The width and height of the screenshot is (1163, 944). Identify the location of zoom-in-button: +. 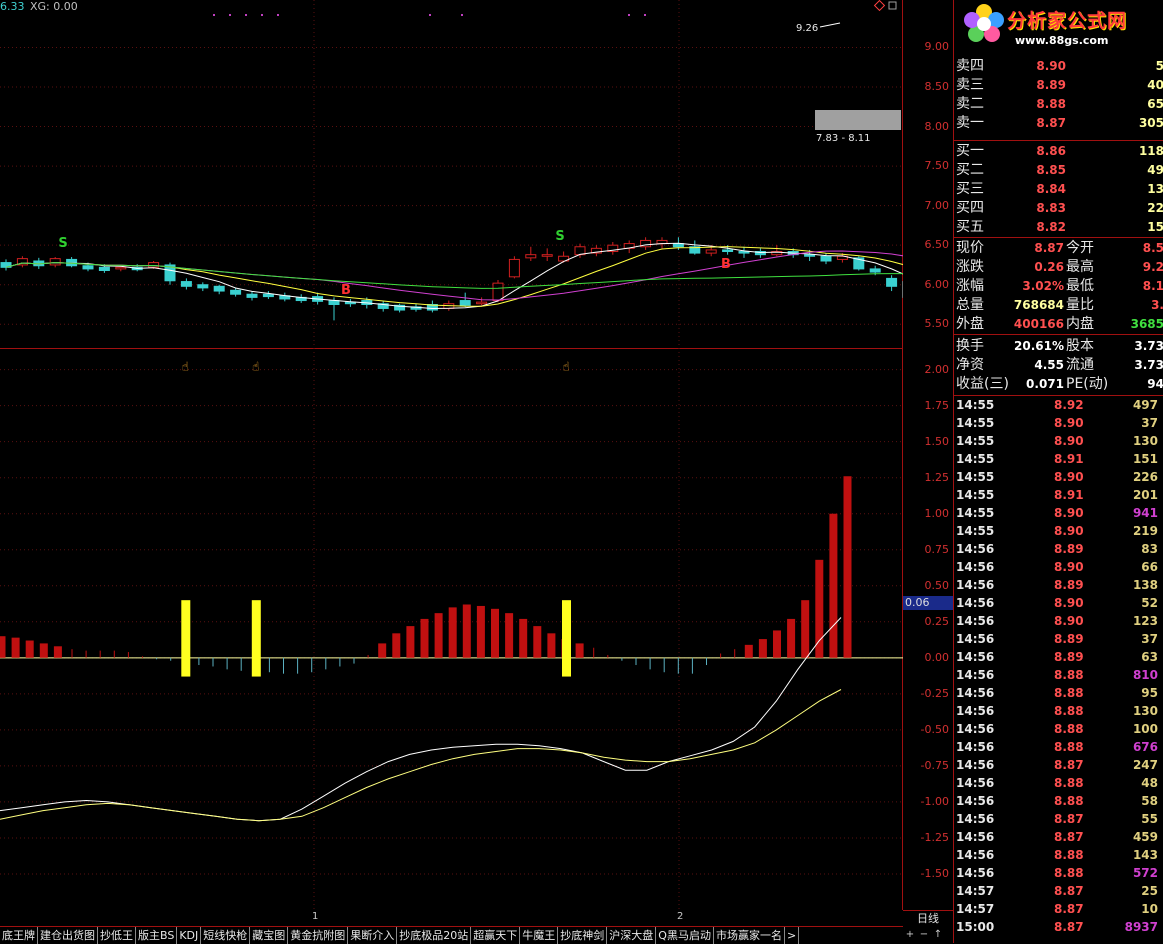
(910, 934).